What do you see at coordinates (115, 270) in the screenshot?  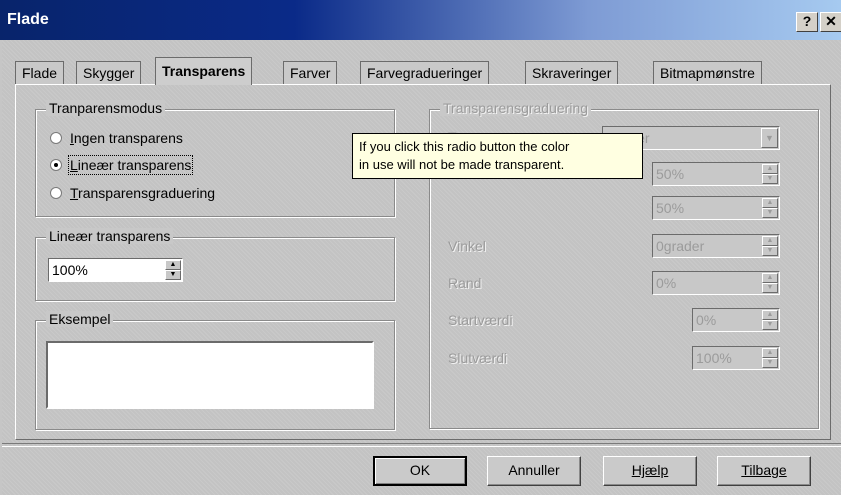 I see `linear-transparency-spinbox: 100% ▲ ▼` at bounding box center [115, 270].